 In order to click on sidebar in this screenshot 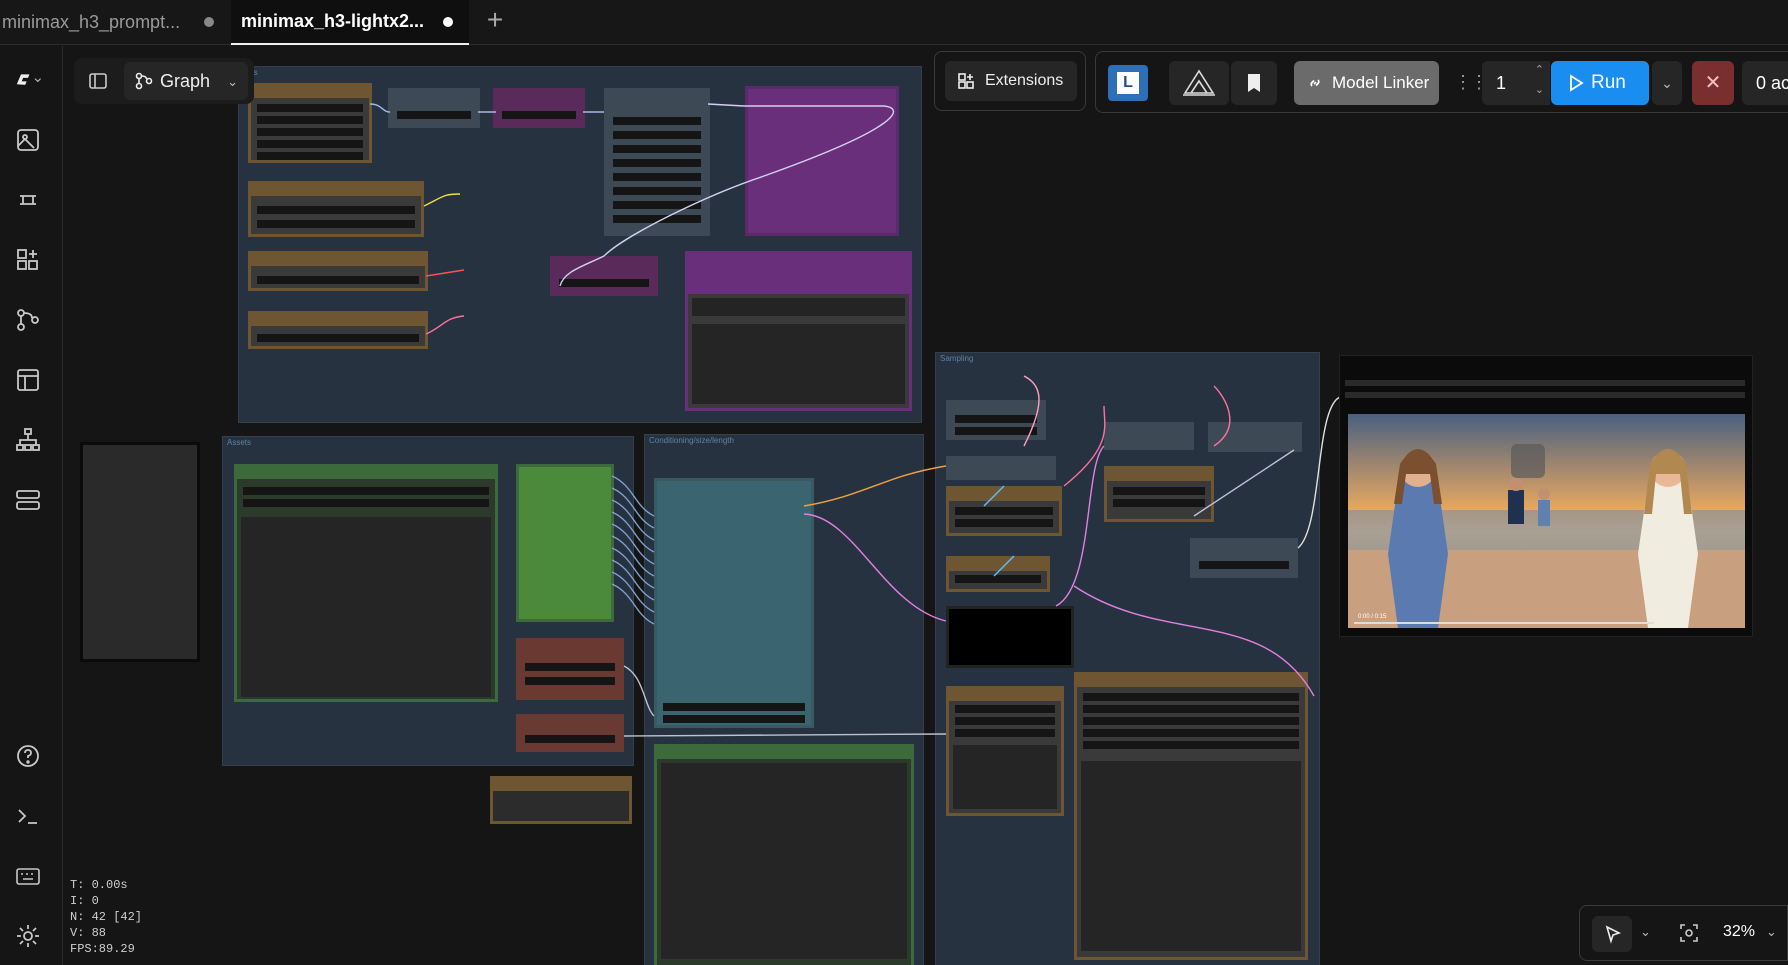, I will do `click(31, 505)`.